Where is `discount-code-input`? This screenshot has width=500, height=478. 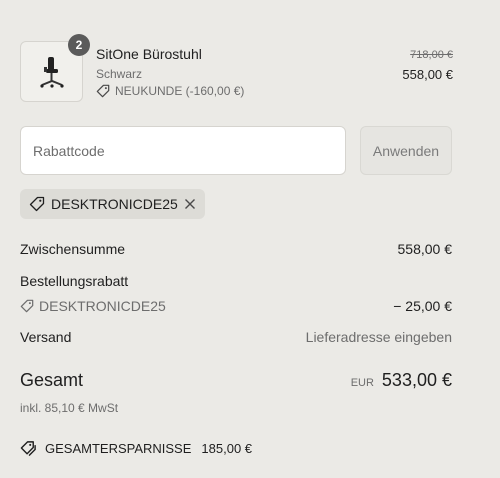
discount-code-input is located at coordinates (183, 150).